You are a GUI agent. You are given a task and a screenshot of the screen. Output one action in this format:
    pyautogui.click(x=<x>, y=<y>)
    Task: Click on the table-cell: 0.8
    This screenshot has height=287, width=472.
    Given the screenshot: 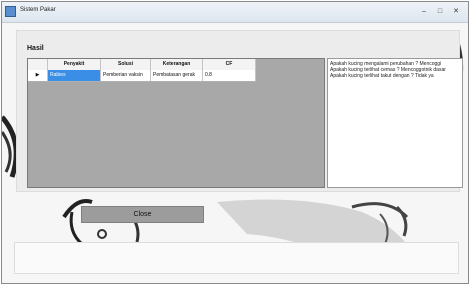 What is the action you would take?
    pyautogui.click(x=229, y=75)
    